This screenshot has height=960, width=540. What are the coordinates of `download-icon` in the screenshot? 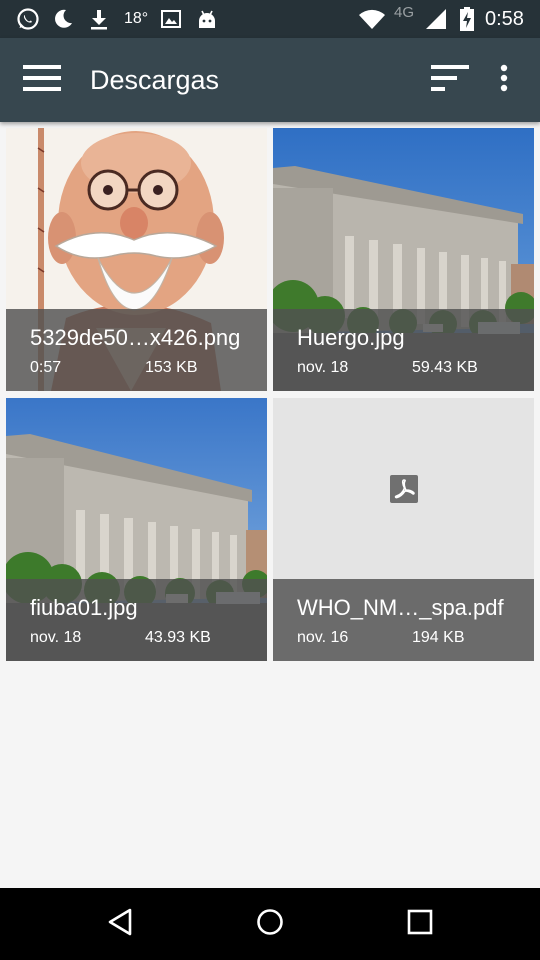 It's located at (99, 19).